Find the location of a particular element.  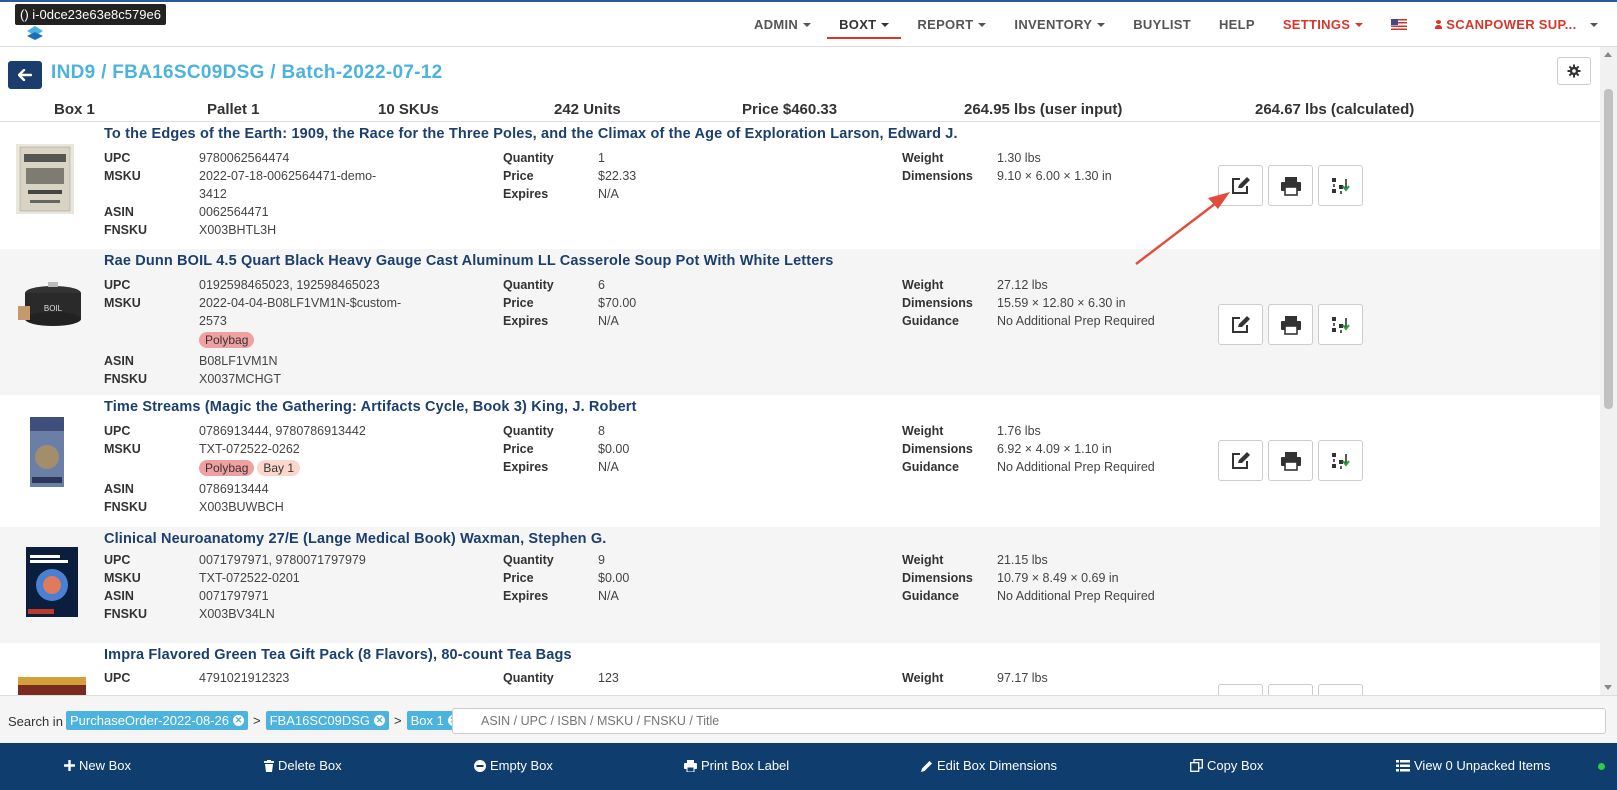

empty-box-button: Empty Box is located at coordinates (513, 765).